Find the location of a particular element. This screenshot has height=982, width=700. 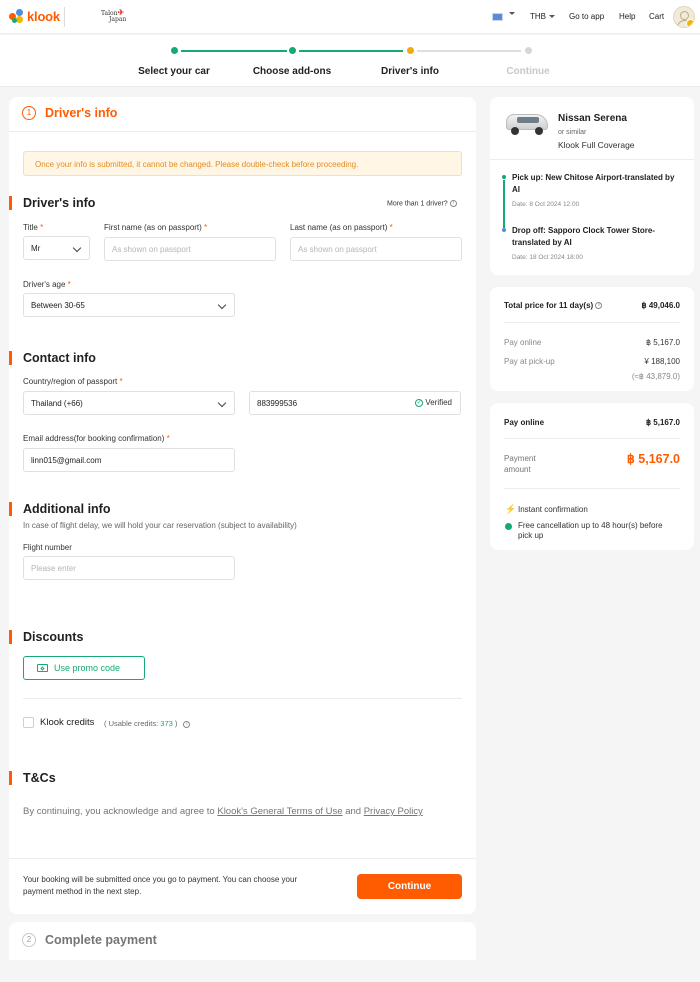

first-name-input: As shown on passport is located at coordinates (190, 249).